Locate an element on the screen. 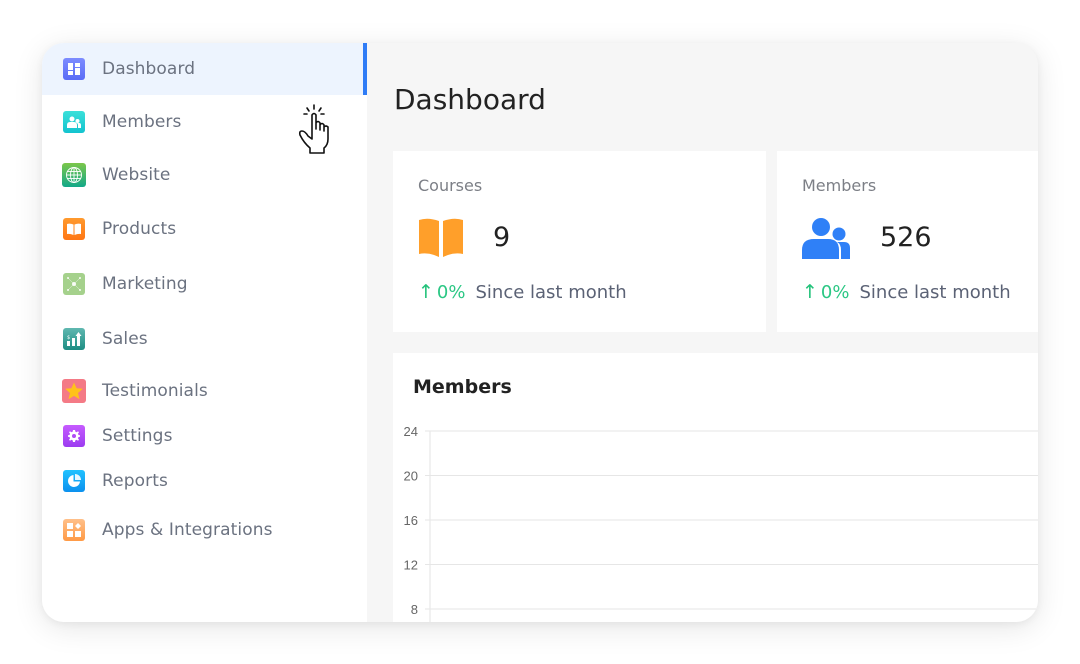  sidebar-item-label: Reports is located at coordinates (135, 481).